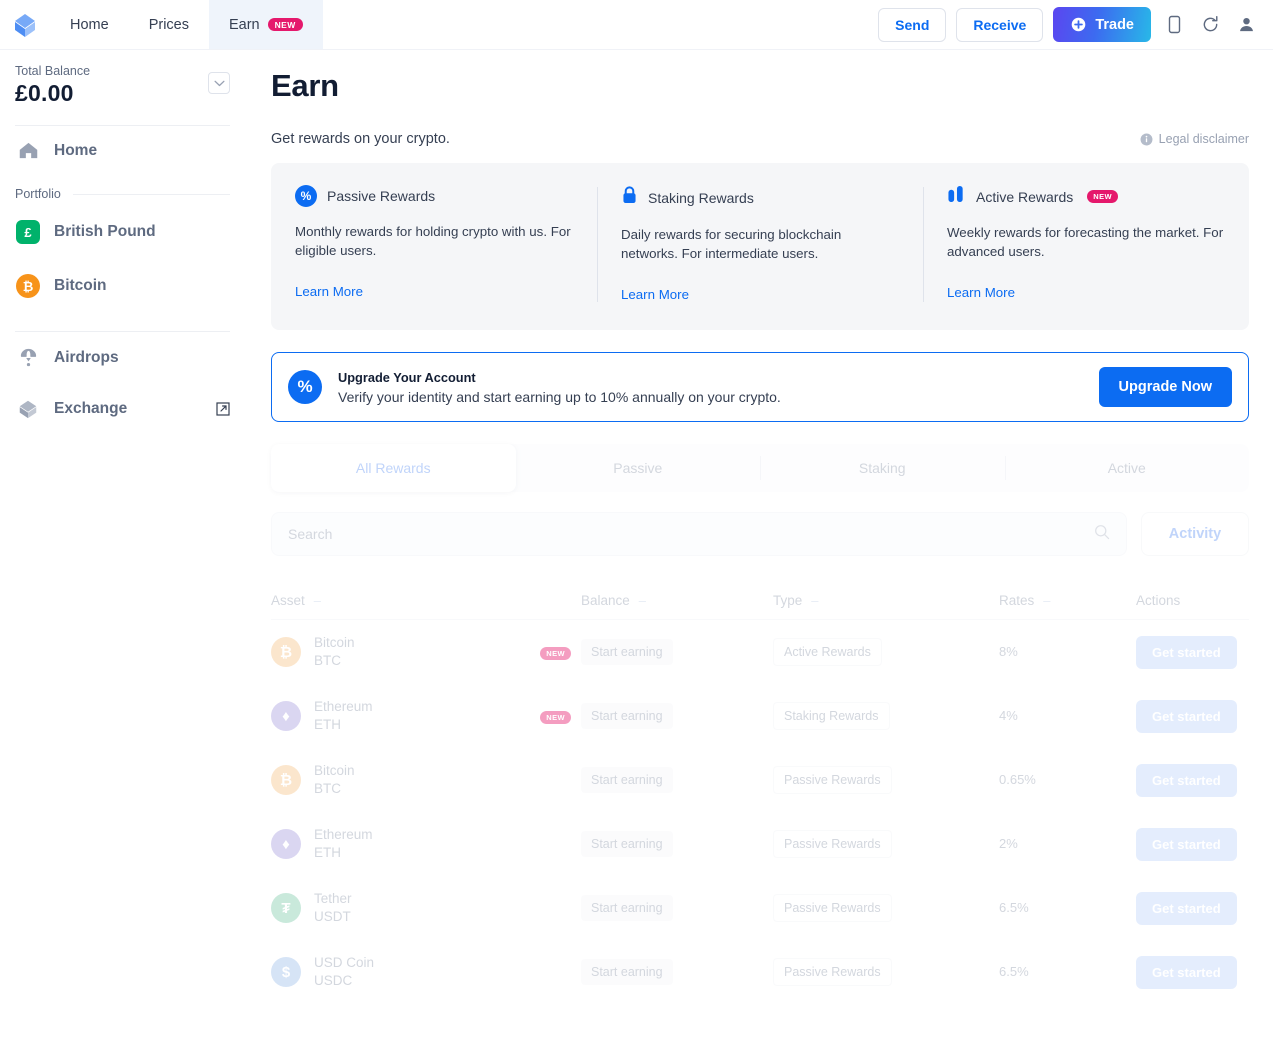 The image size is (1273, 1049). Describe the element at coordinates (122, 357) in the screenshot. I see `sidebar-item-airdrops: Airdrops` at that location.